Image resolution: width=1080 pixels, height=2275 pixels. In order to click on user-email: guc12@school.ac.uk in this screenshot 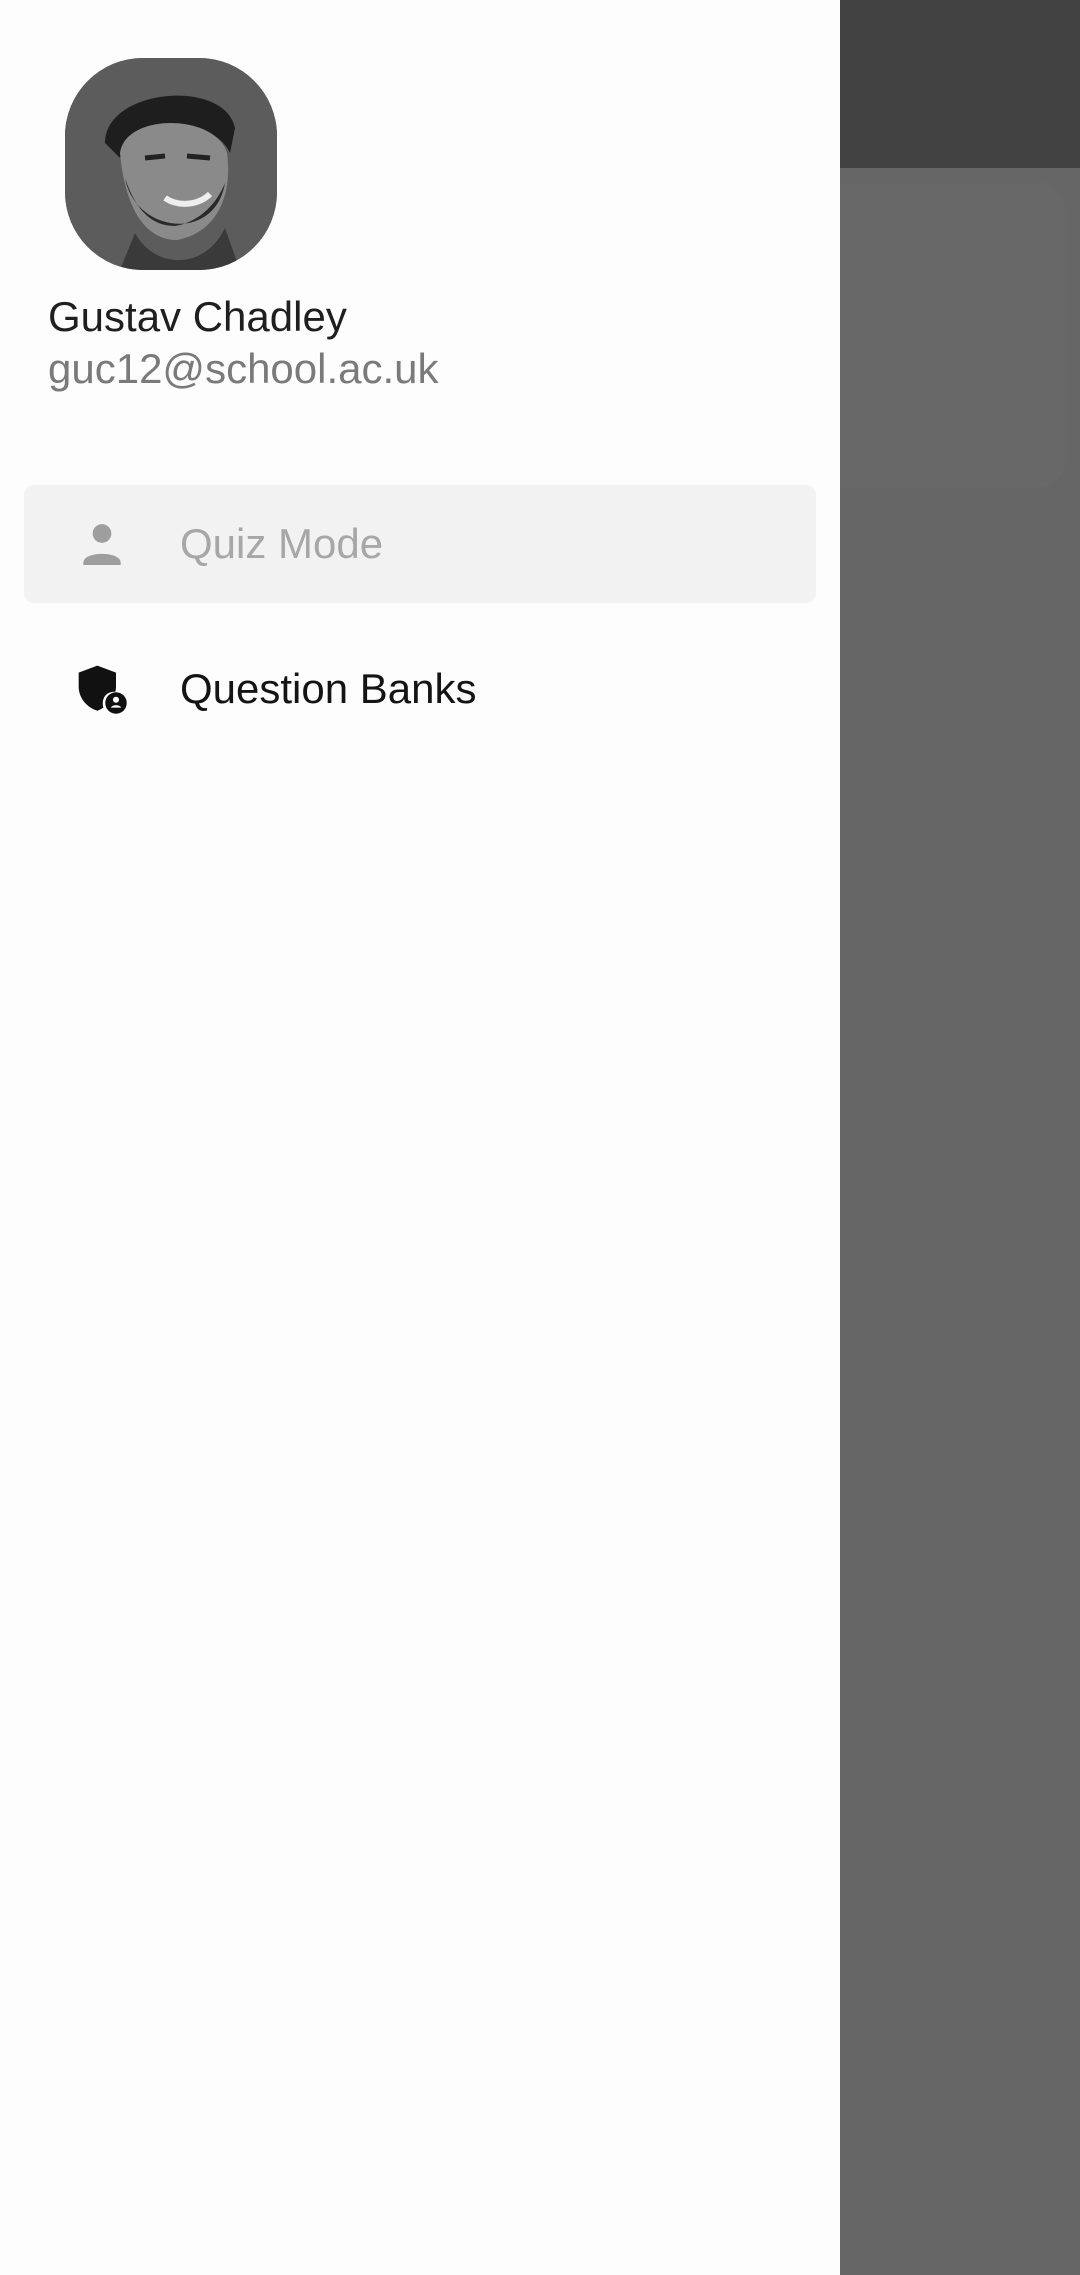, I will do `click(243, 368)`.